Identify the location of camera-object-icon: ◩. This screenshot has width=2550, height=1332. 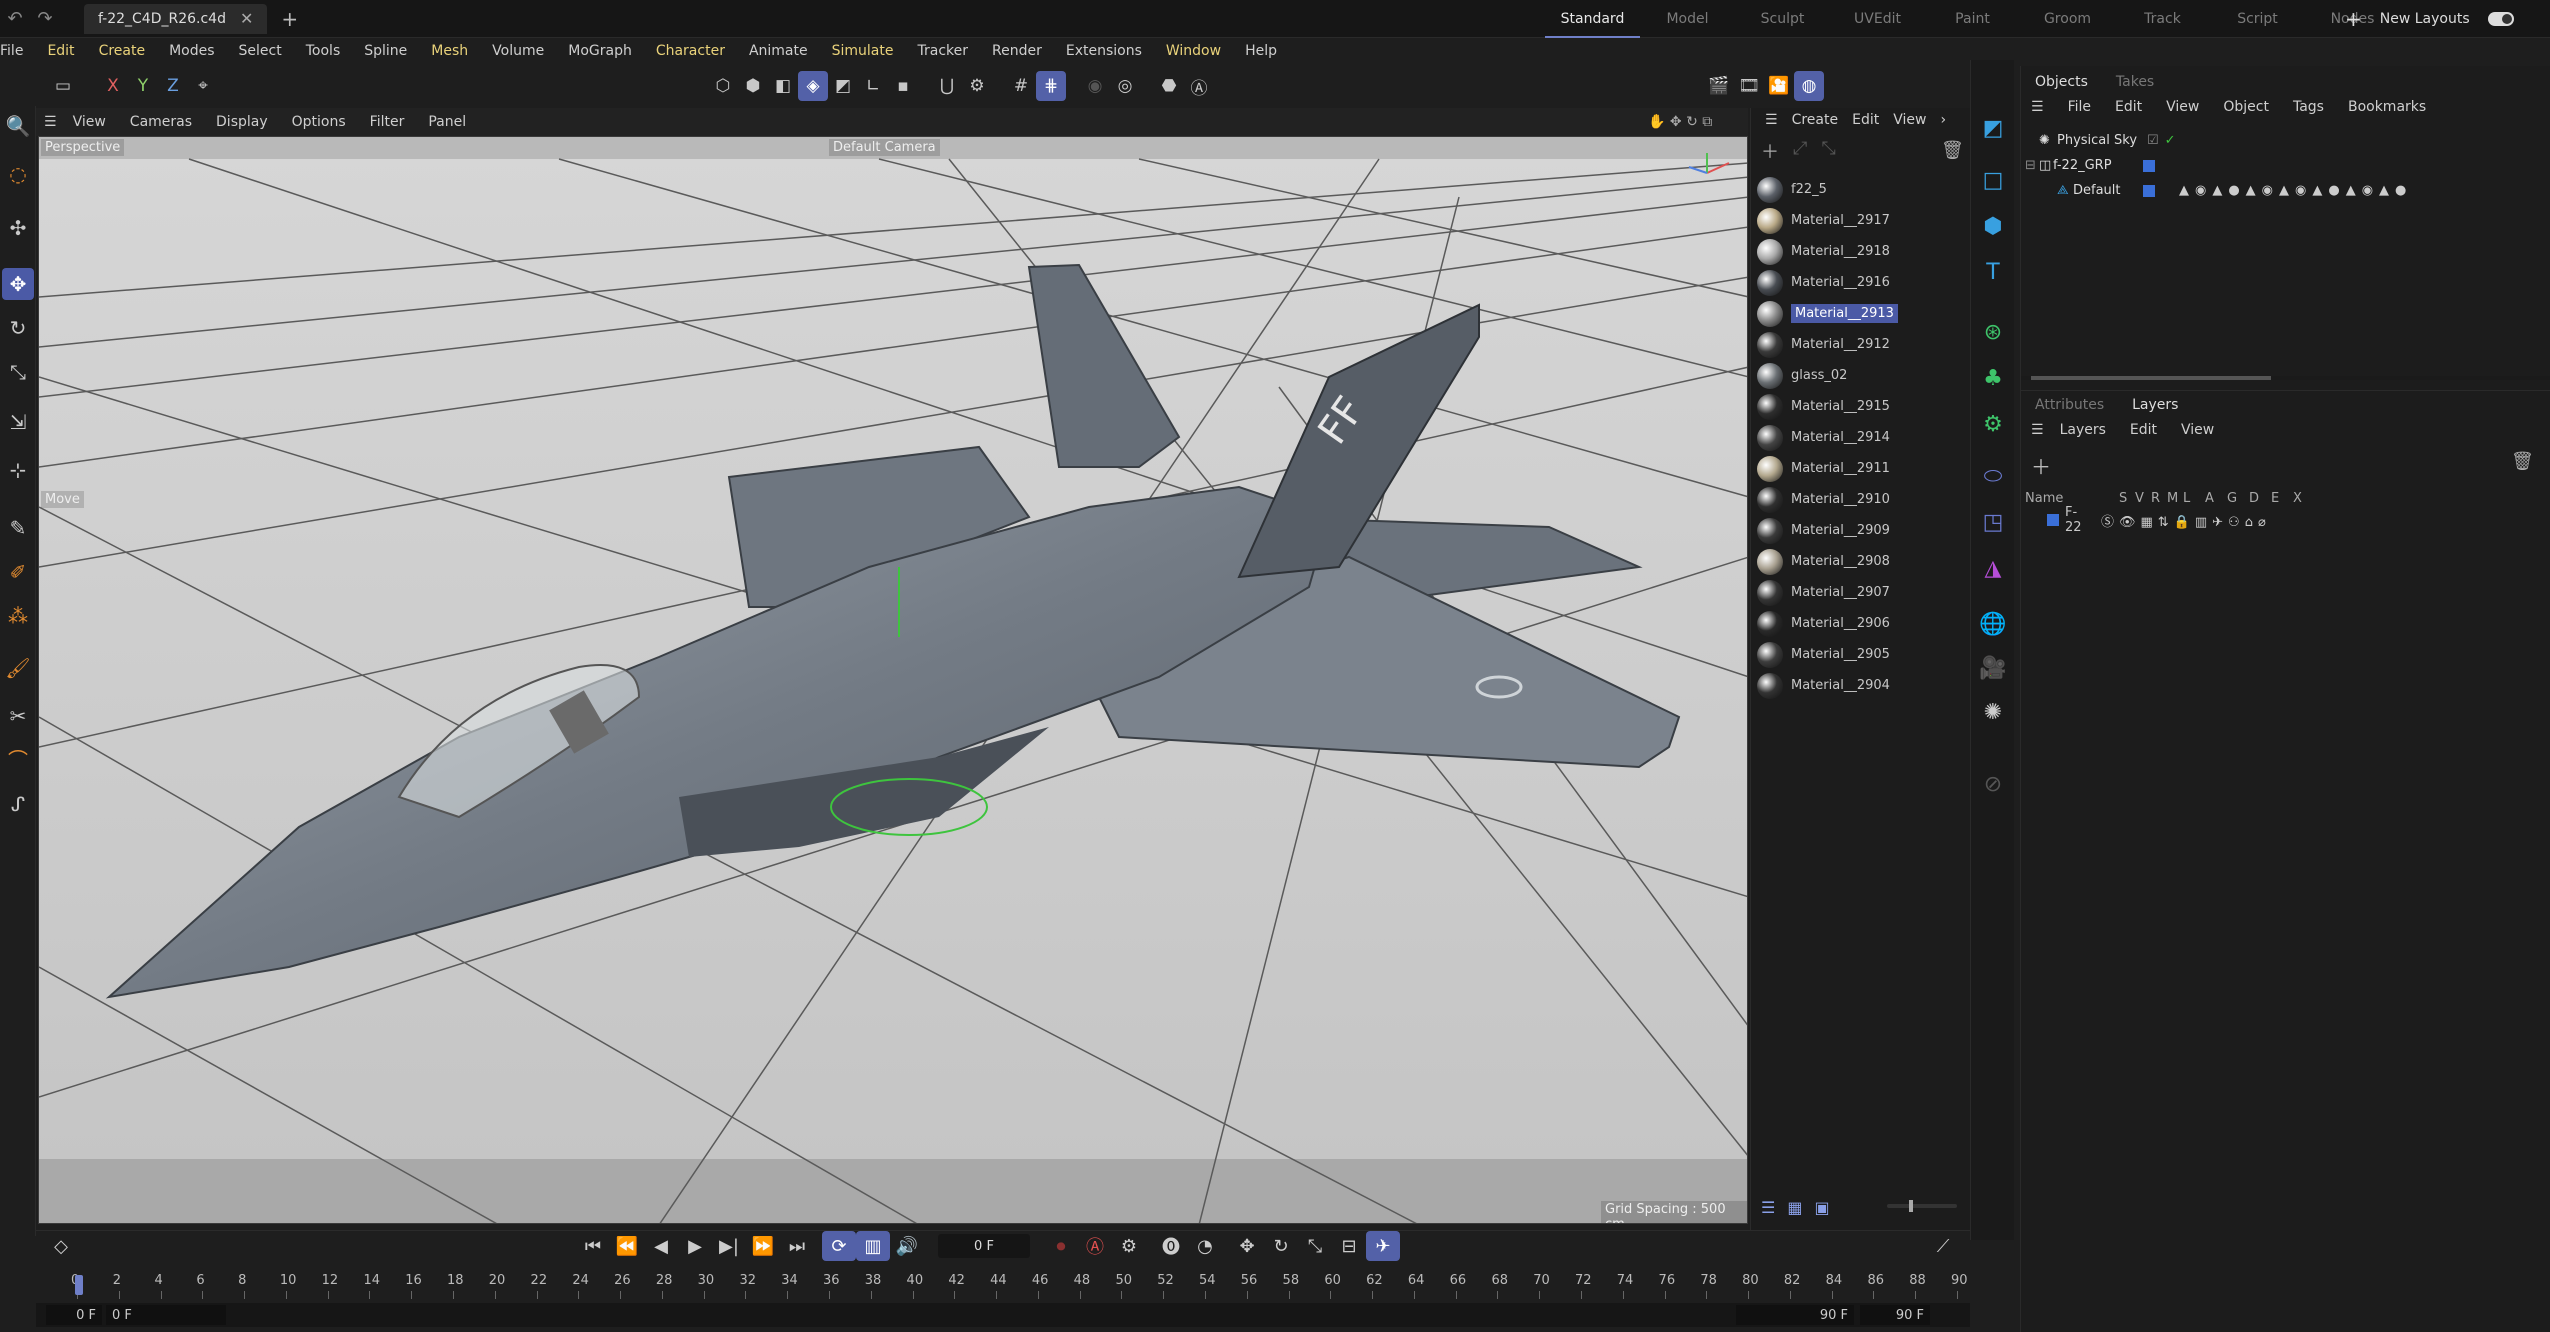
(1993, 128).